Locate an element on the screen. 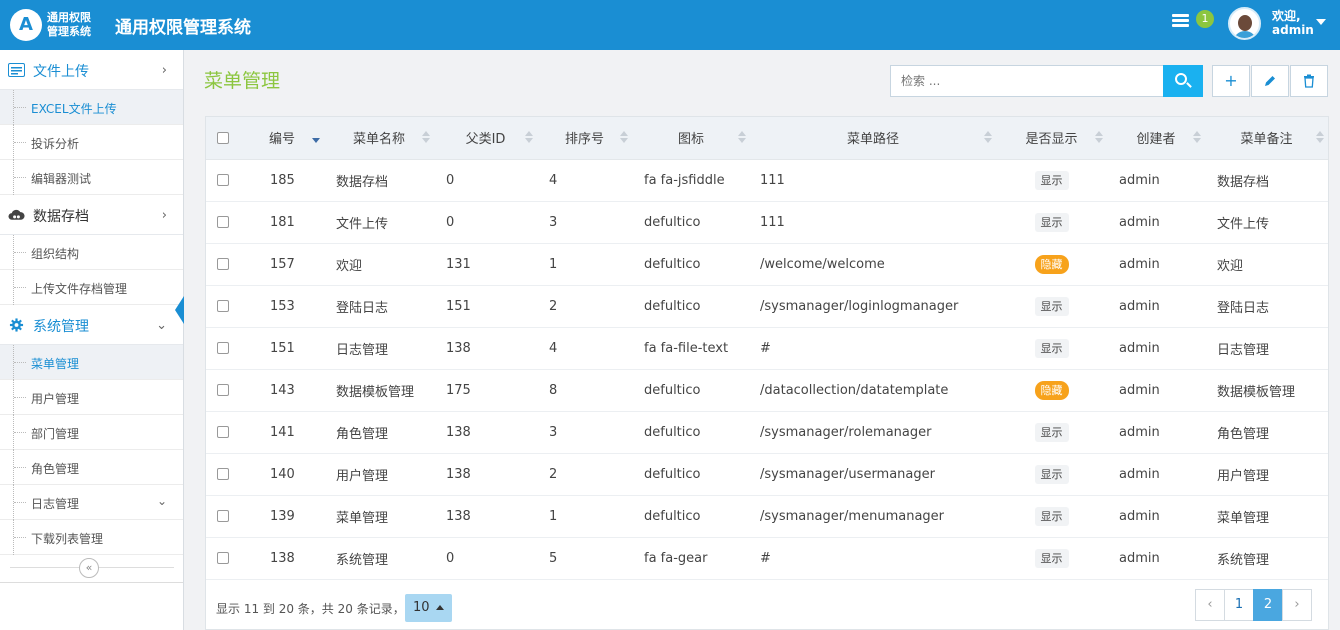  row-path-cell: /welcome/welcome is located at coordinates (873, 264).